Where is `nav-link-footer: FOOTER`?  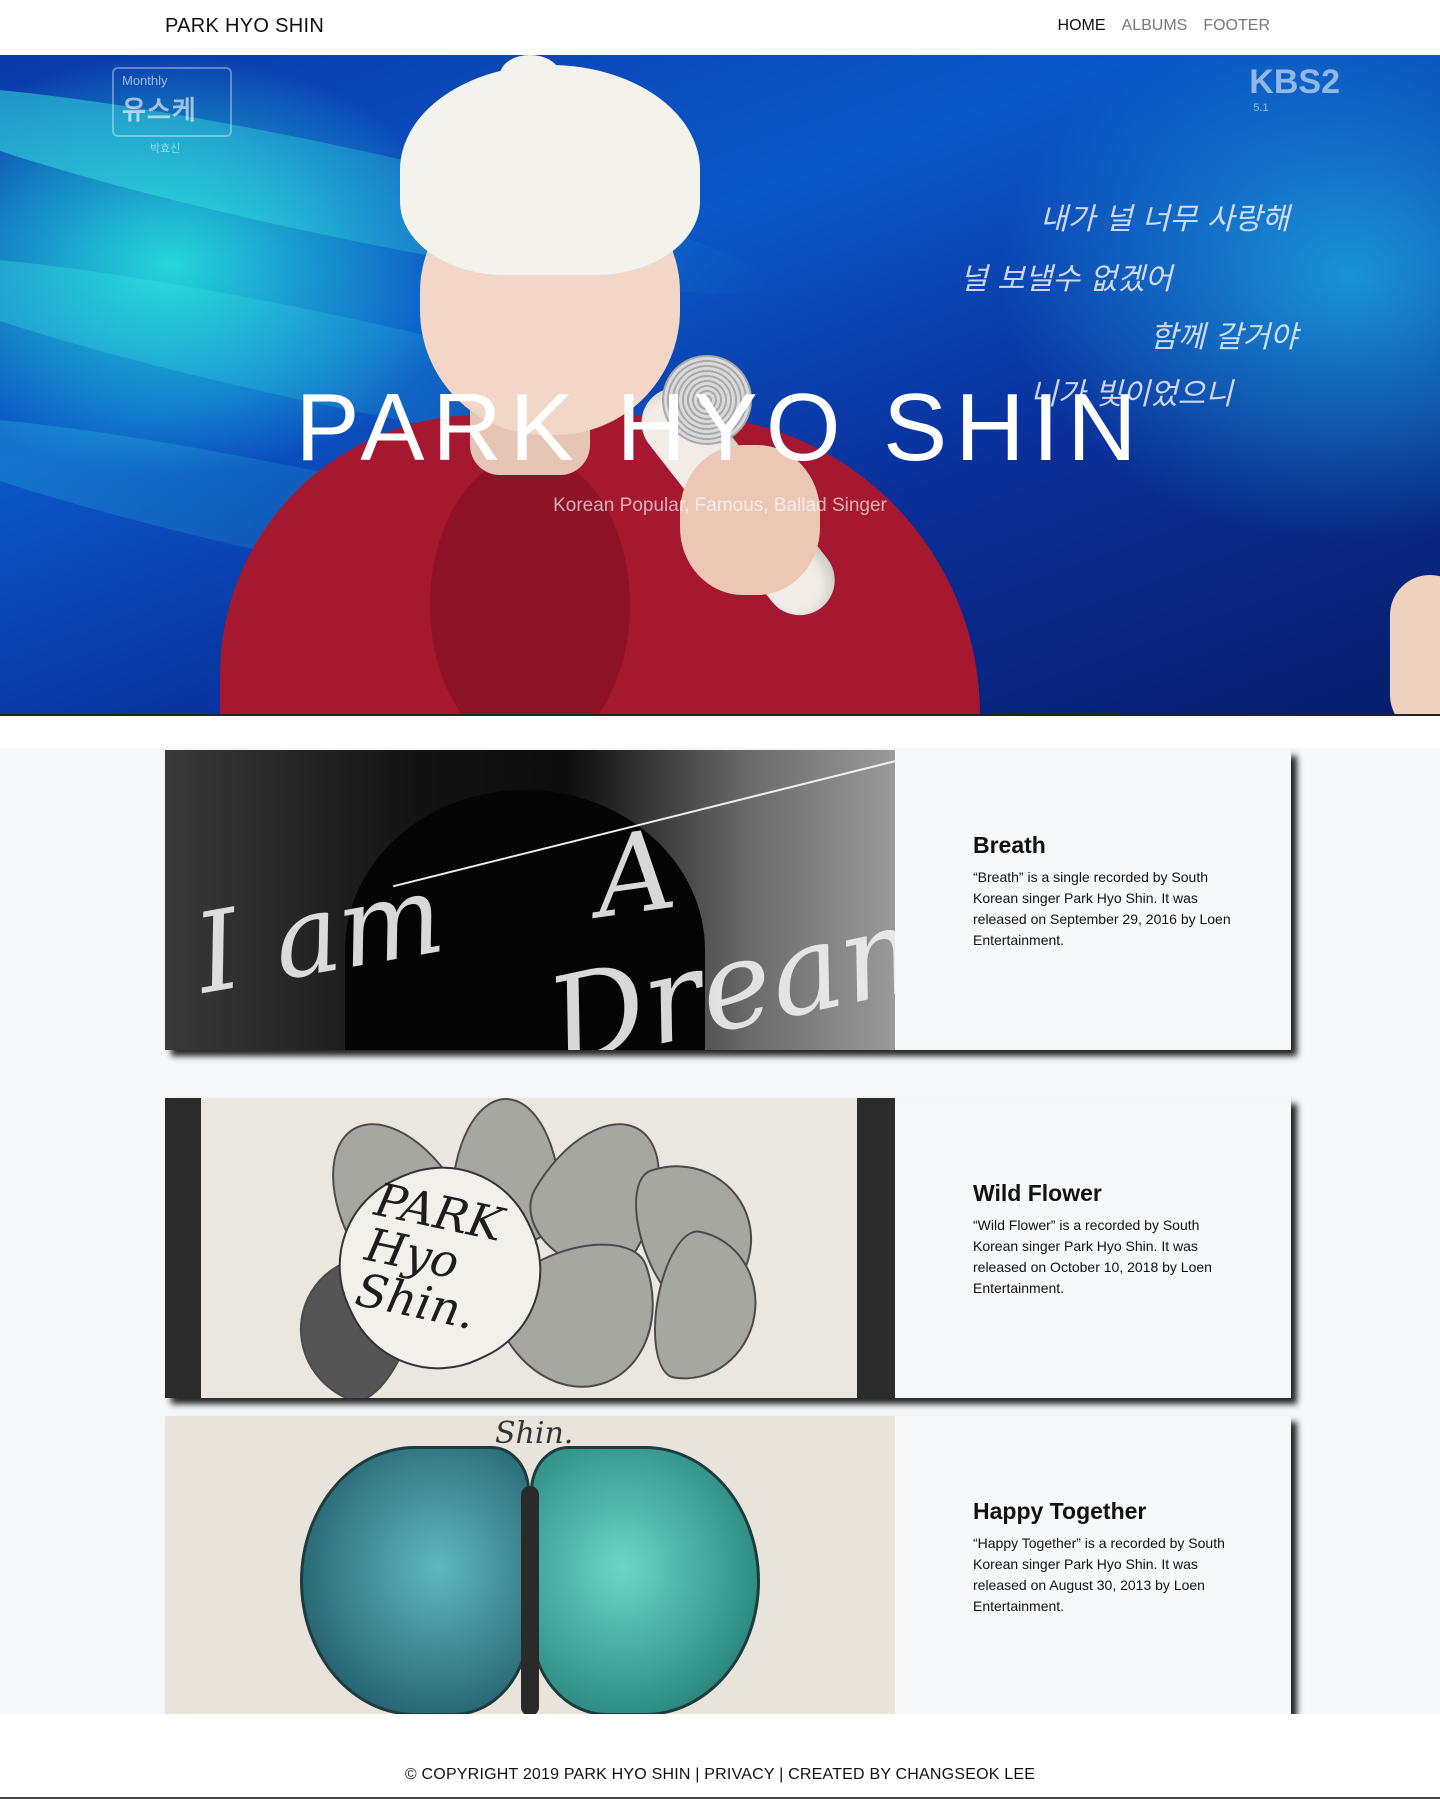 nav-link-footer: FOOTER is located at coordinates (1236, 26).